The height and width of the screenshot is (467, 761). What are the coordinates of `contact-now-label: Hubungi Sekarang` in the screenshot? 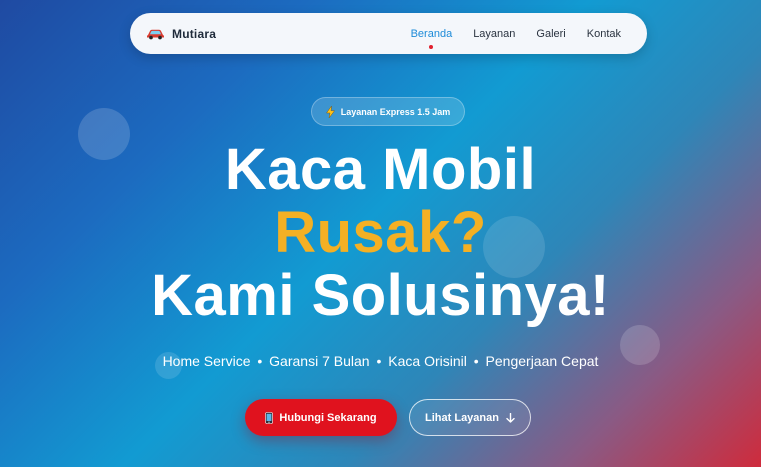 It's located at (328, 417).